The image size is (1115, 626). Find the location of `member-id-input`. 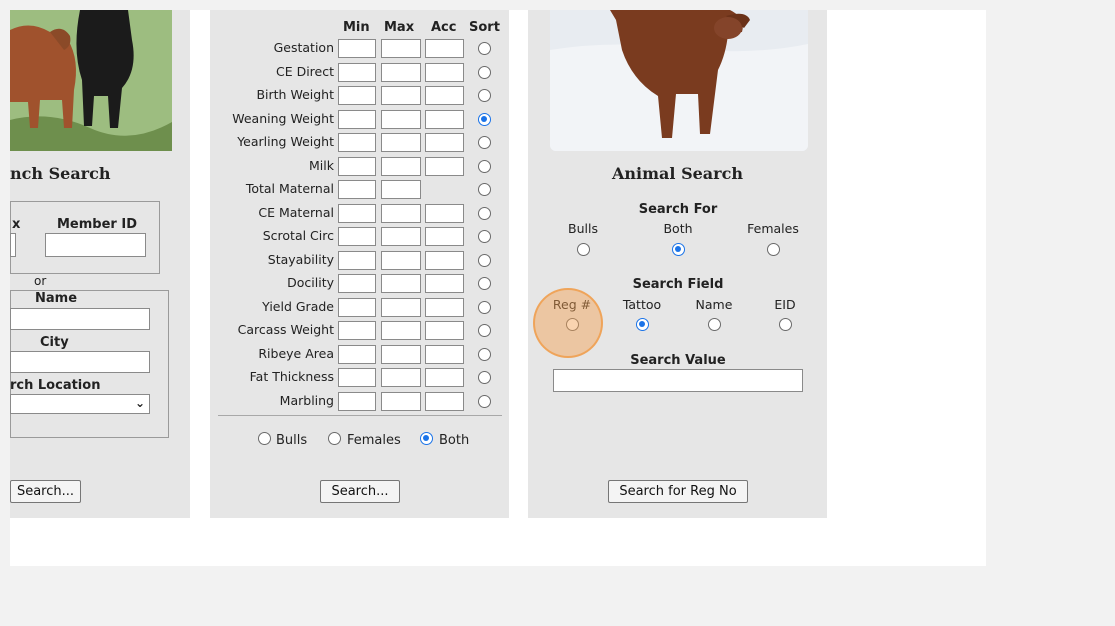

member-id-input is located at coordinates (95, 245).